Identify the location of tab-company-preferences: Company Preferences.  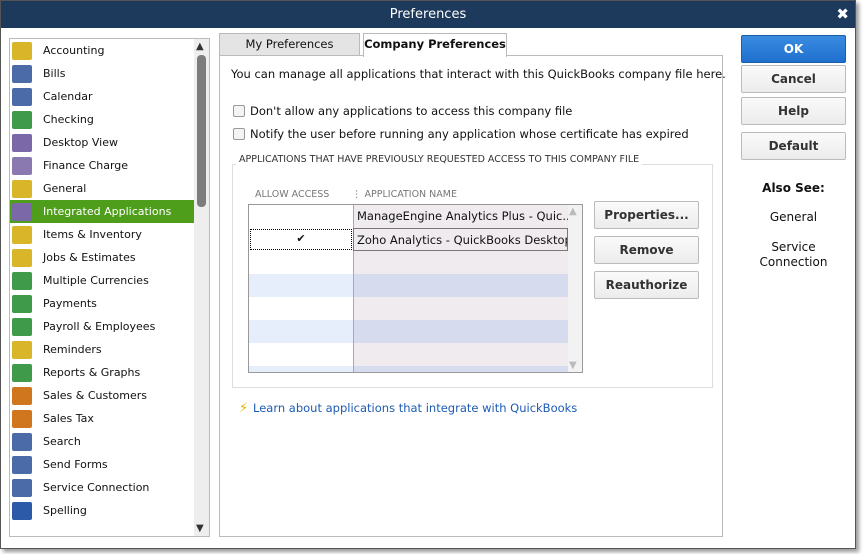
(435, 45).